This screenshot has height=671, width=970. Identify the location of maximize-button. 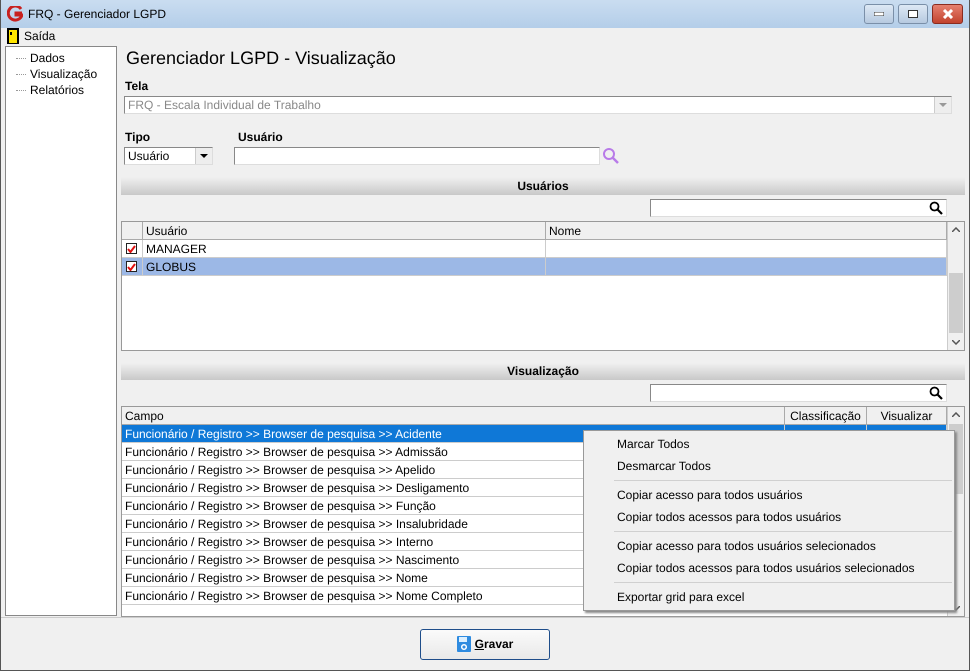
(913, 14).